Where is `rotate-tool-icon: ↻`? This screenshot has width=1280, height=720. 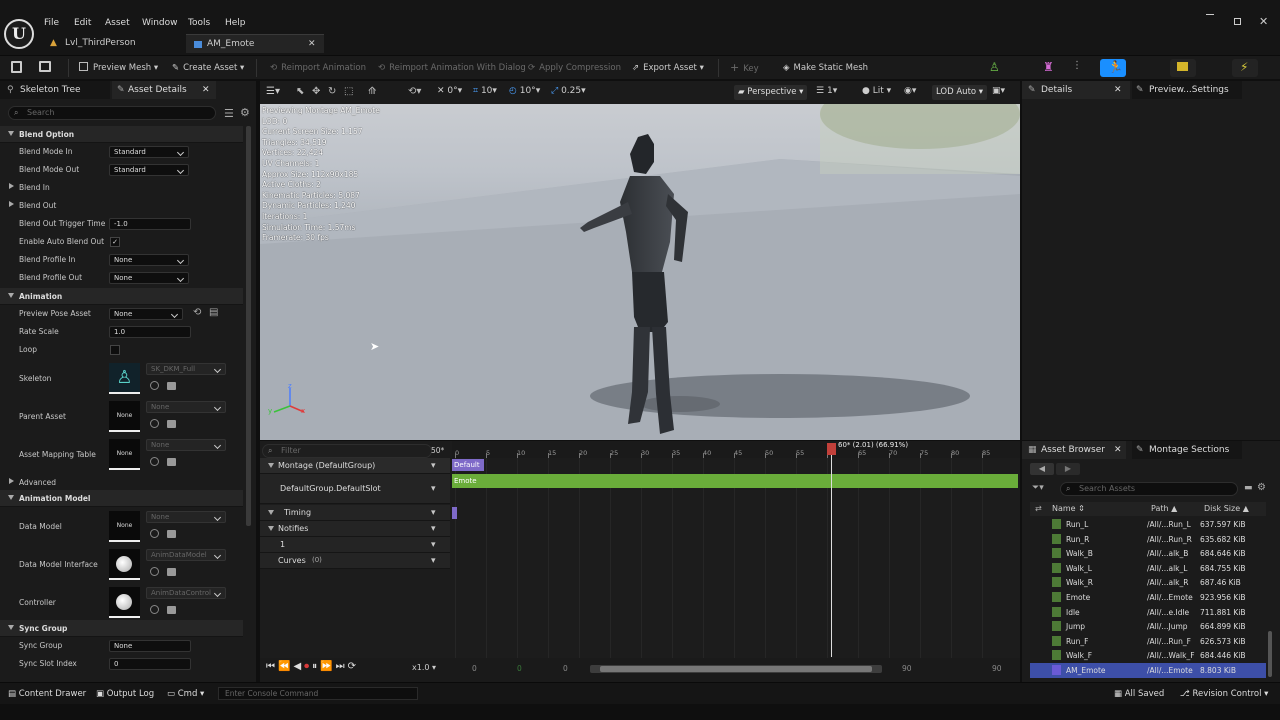
rotate-tool-icon: ↻ is located at coordinates (332, 91).